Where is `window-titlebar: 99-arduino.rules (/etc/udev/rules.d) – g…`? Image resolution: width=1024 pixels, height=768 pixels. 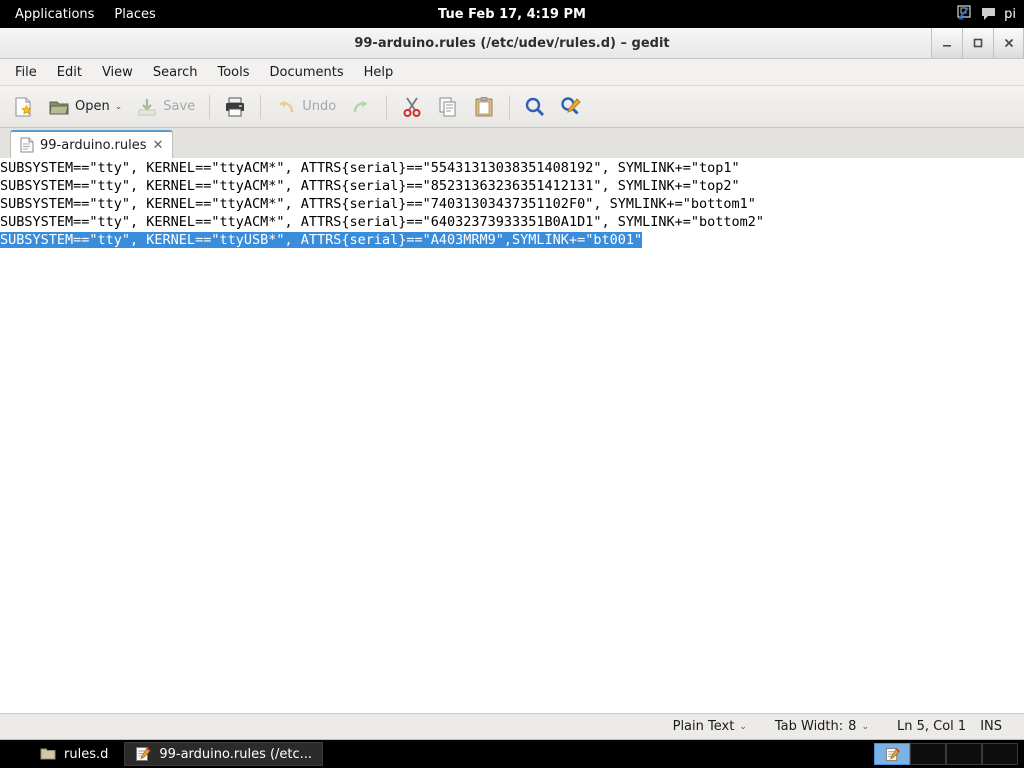
window-titlebar: 99-arduino.rules (/etc/udev/rules.d) – g… is located at coordinates (512, 43).